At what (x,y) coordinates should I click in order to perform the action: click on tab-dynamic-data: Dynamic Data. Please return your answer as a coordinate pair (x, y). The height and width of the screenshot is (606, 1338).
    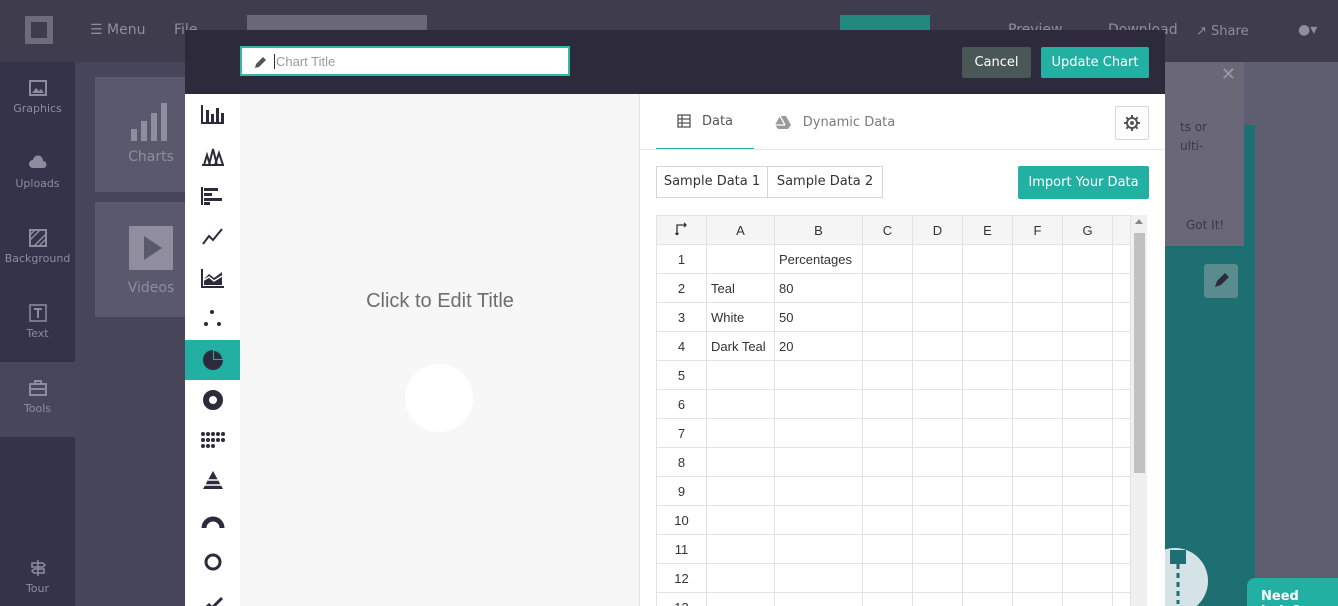
    Looking at the image, I should click on (835, 122).